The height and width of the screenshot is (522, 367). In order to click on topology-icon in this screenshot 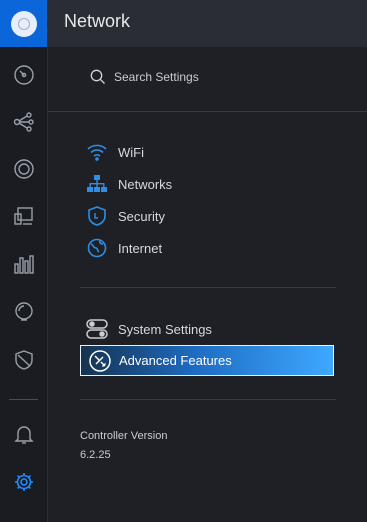, I will do `click(23, 122)`.